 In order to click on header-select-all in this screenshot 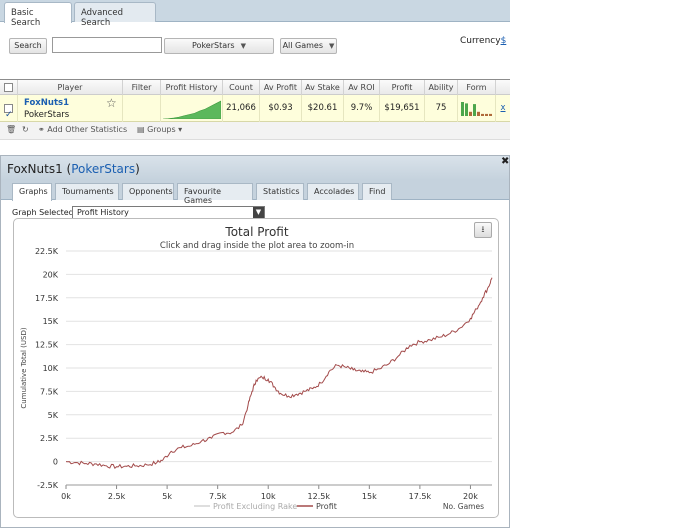, I will do `click(9, 87)`.